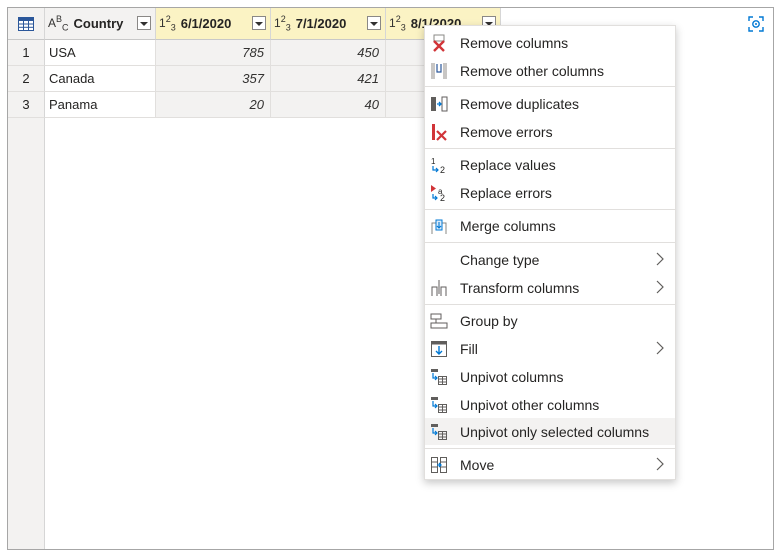  I want to click on menu-item-label: Replace errors, so click(506, 192).